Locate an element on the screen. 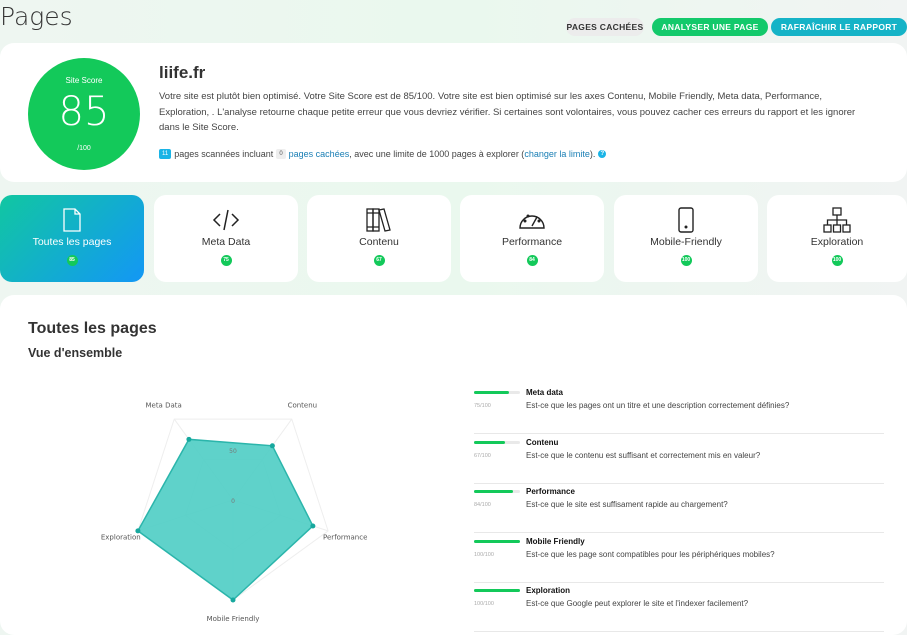 The height and width of the screenshot is (635, 907). refresh-report-button: RAFRAÎCHIR LE RAPPORT is located at coordinates (839, 27).